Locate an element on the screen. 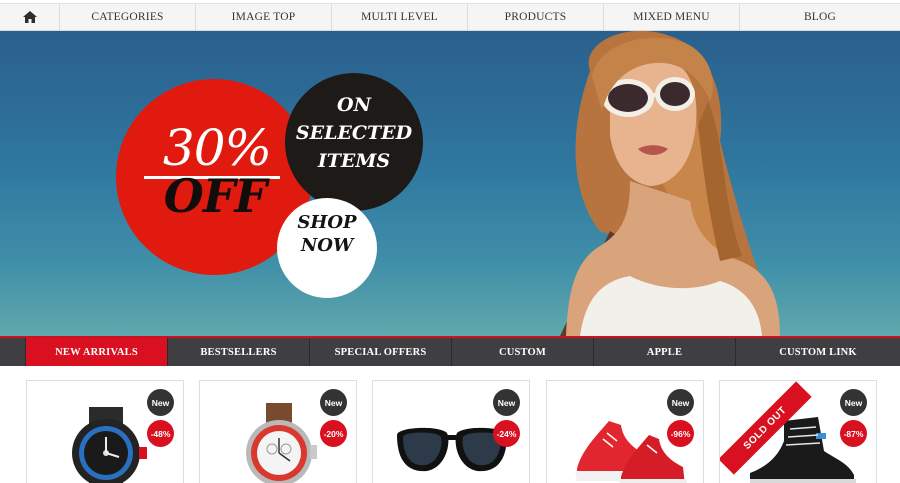  tab-bar-spacer is located at coordinates (13, 352).